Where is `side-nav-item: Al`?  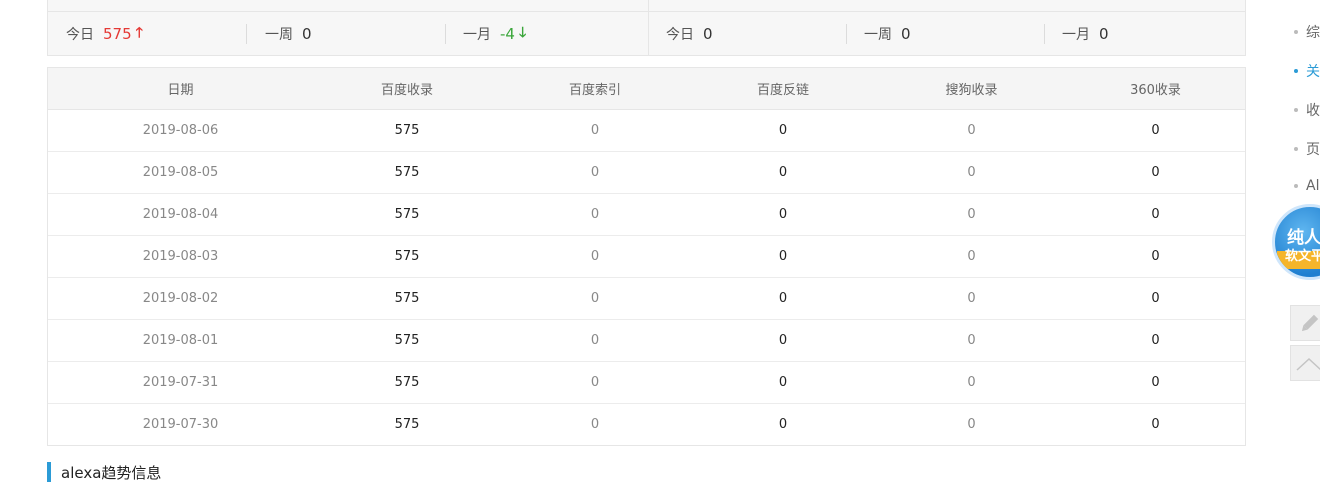 side-nav-item: Al is located at coordinates (1306, 186).